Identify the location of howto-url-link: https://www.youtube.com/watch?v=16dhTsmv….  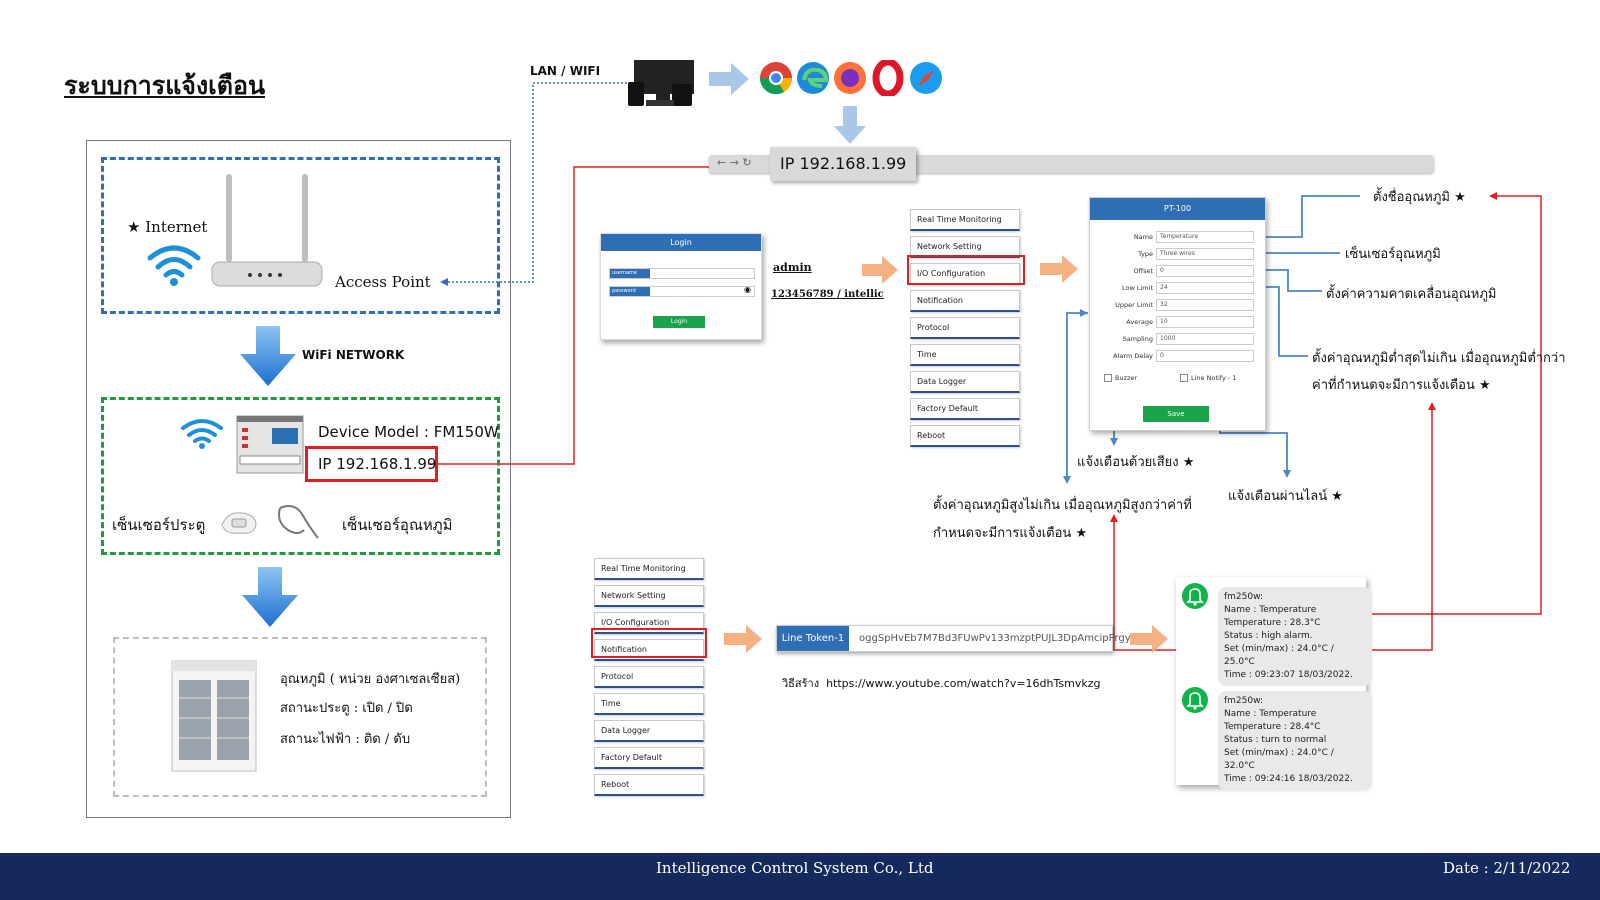
(963, 683).